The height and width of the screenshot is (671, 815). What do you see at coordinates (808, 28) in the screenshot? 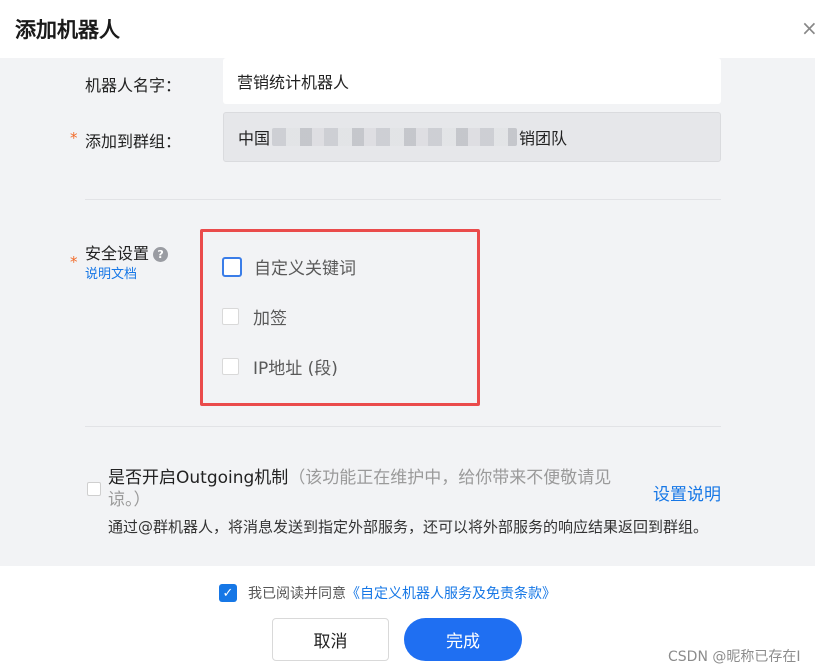
I see `close-icon: ×` at bounding box center [808, 28].